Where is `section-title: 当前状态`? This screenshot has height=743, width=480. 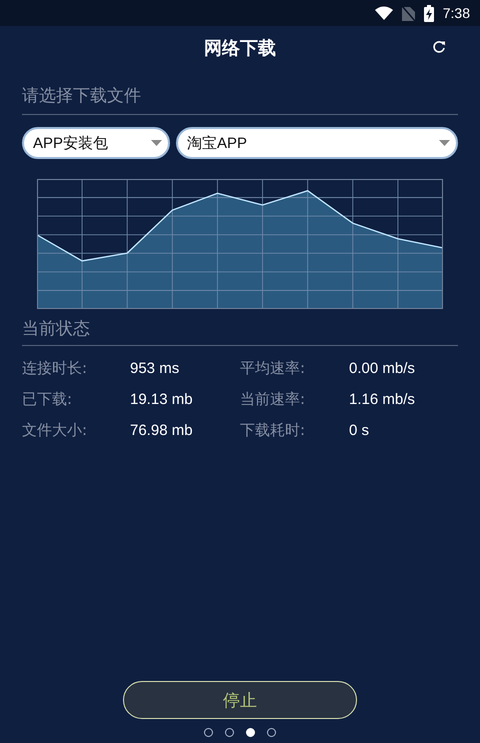 section-title: 当前状态 is located at coordinates (56, 329).